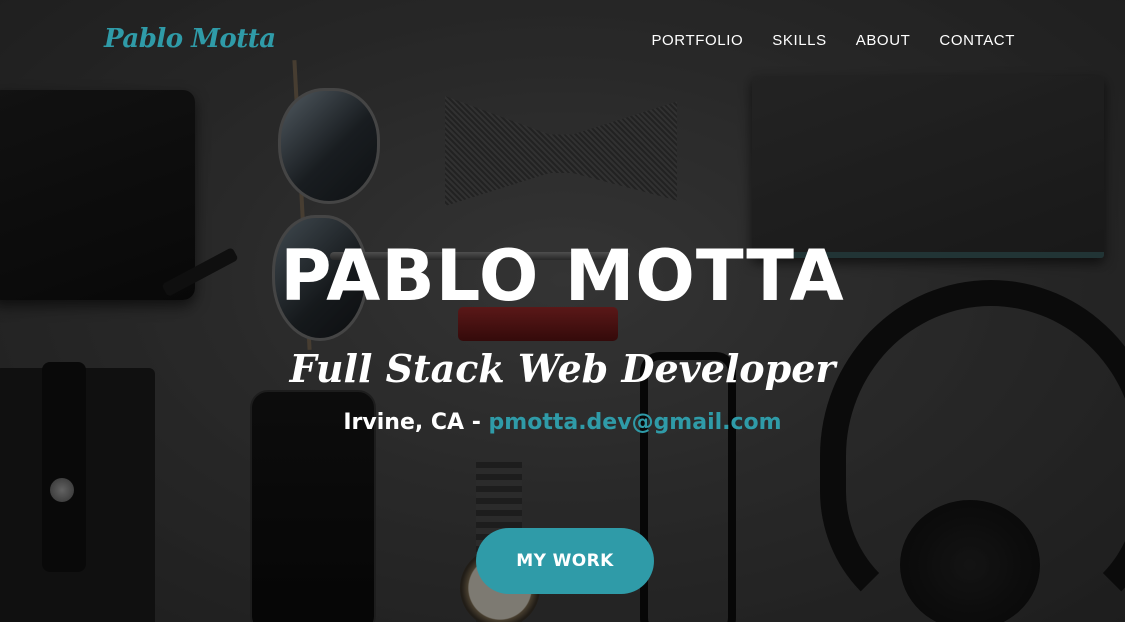 The image size is (1125, 622). Describe the element at coordinates (697, 40) in the screenshot. I see `nav-item-portfolio: PORTFOLIO` at that location.